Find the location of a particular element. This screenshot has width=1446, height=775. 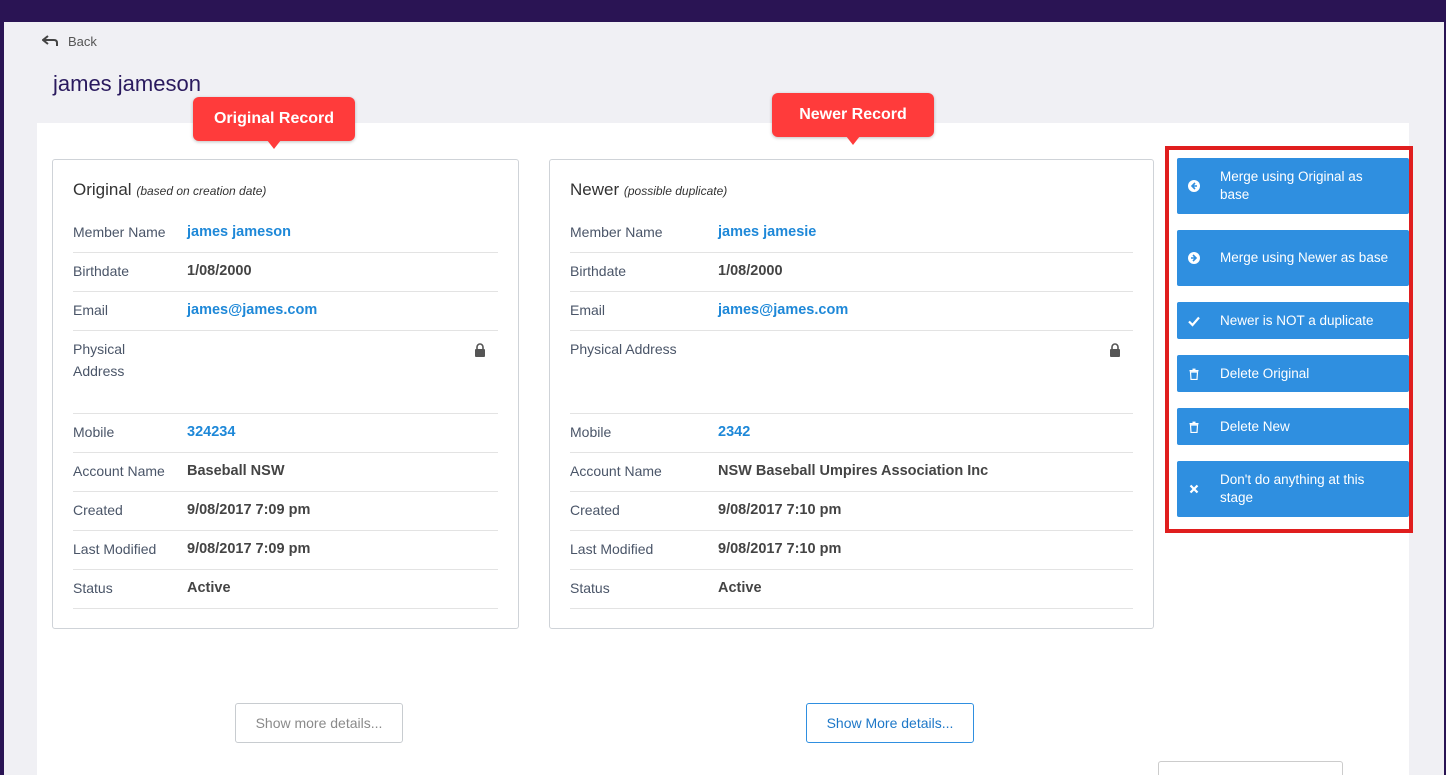

newer-status-row: Status Active is located at coordinates (851, 589).